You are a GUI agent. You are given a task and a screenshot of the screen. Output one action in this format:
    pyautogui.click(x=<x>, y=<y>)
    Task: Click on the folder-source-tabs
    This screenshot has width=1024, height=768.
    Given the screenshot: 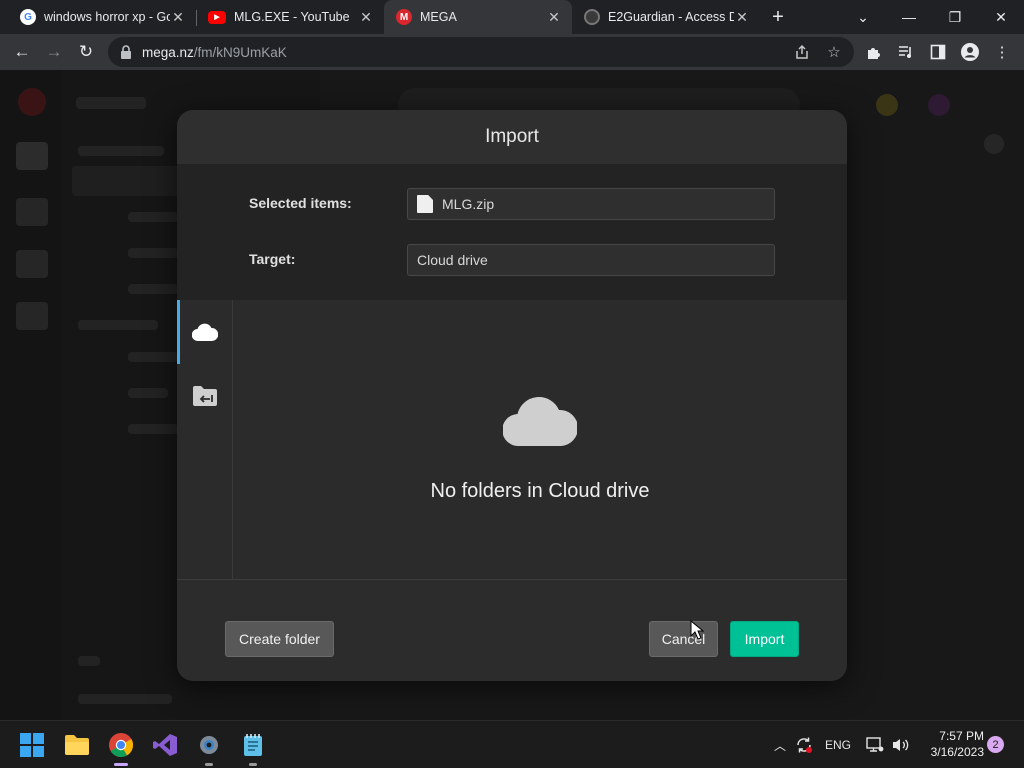 What is the action you would take?
    pyautogui.click(x=205, y=440)
    